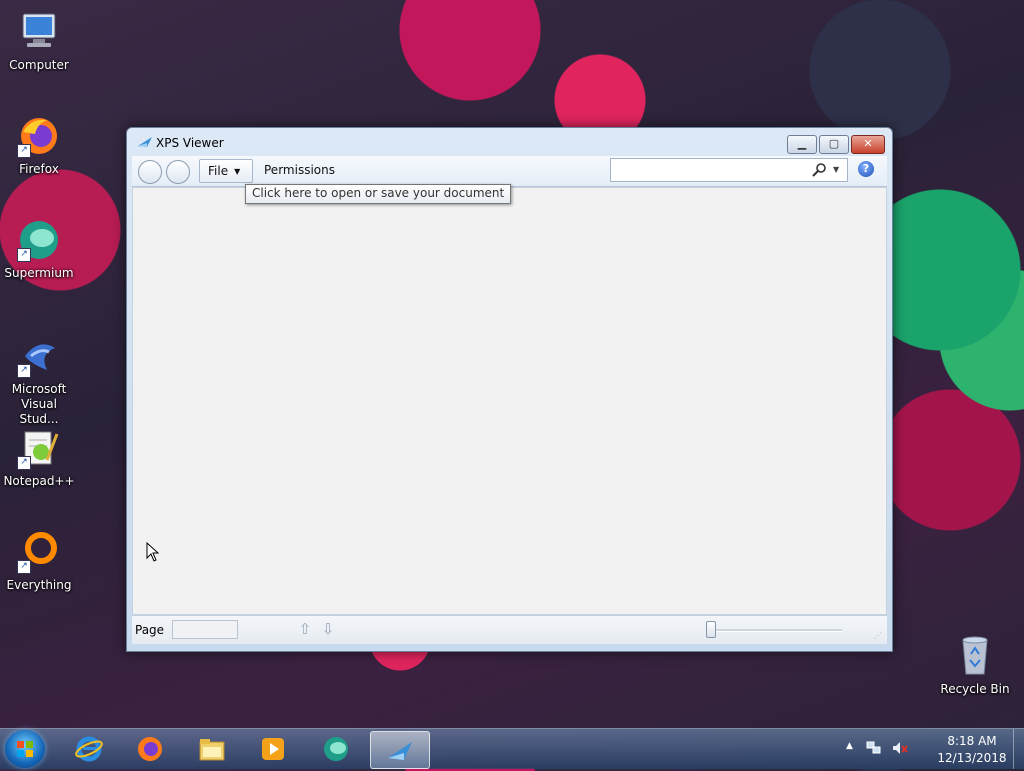 Image resolution: width=1024 pixels, height=771 pixels. What do you see at coordinates (836, 170) in the screenshot?
I see `search-dropdown-icon: ▼` at bounding box center [836, 170].